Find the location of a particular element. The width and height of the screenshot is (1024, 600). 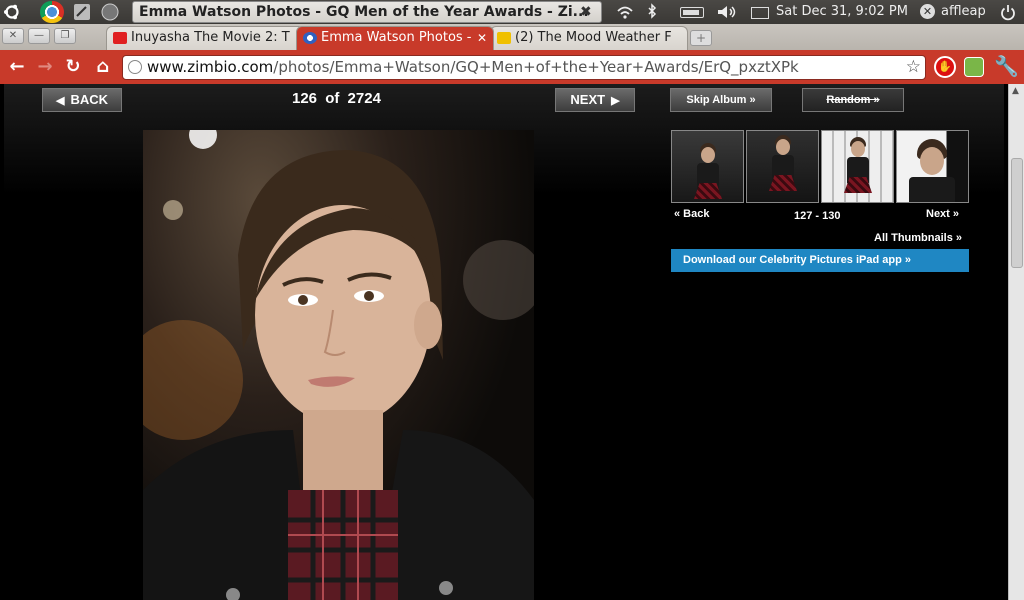

tab-inuyasha: Inuyasha The Movie 2: T is located at coordinates (205, 38).